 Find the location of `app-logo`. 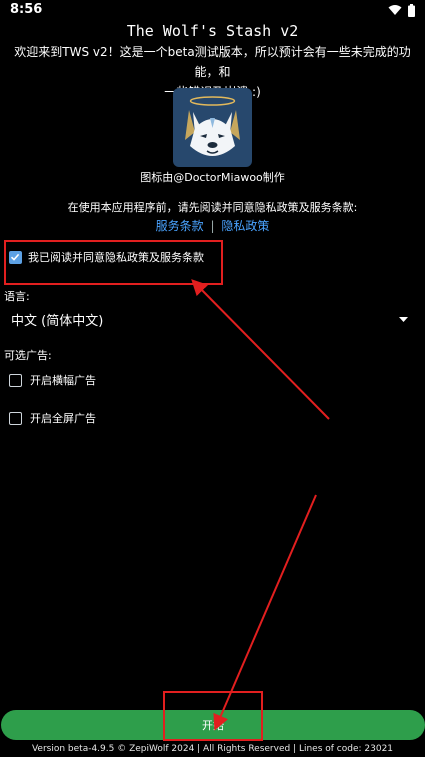

app-logo is located at coordinates (212, 127).